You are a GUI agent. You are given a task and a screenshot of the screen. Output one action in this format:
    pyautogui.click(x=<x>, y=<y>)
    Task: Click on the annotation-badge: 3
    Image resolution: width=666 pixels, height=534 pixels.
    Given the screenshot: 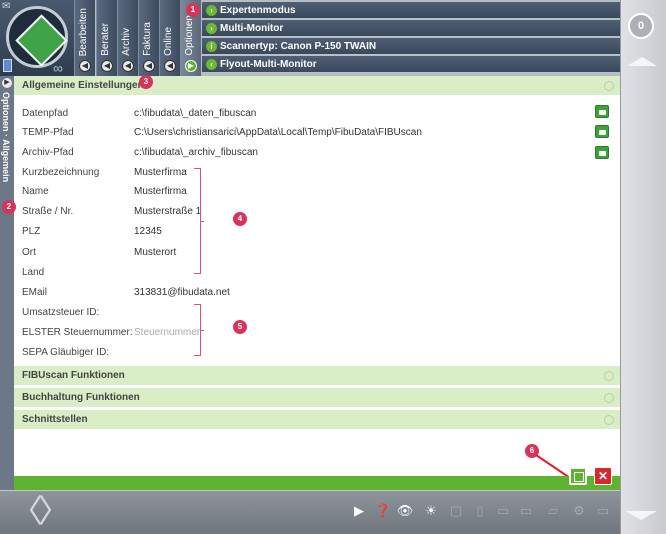 What is the action you would take?
    pyautogui.click(x=146, y=82)
    